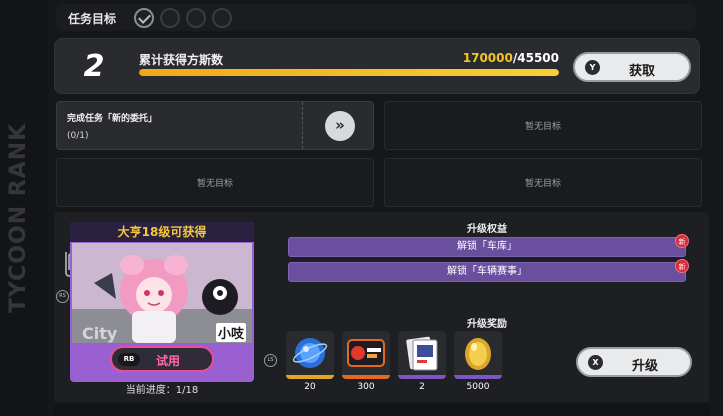 This screenshot has height=416, width=723. I want to click on reward-item: 300, so click(366, 362).